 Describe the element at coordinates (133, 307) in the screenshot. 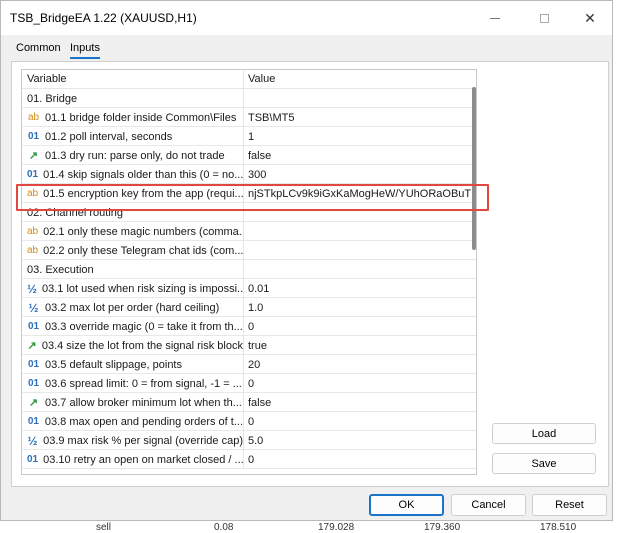

I see `variable-cell: ½ 03.2 max lot per order (hard ceiling)` at that location.